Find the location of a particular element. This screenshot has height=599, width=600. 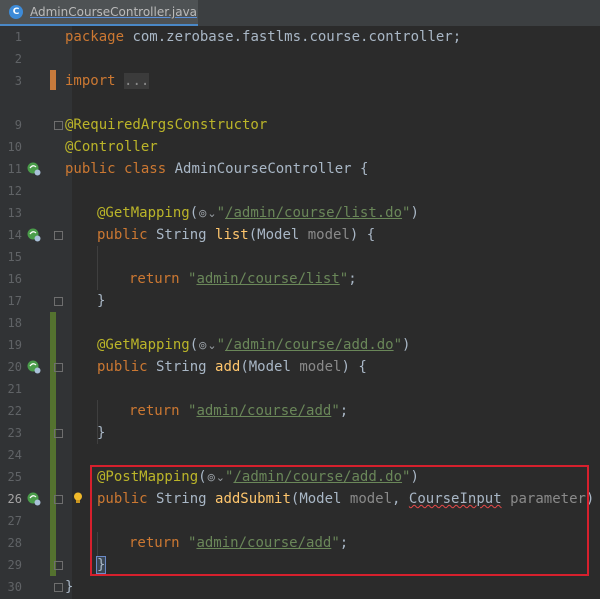

code-line: 2 is located at coordinates (300, 59).